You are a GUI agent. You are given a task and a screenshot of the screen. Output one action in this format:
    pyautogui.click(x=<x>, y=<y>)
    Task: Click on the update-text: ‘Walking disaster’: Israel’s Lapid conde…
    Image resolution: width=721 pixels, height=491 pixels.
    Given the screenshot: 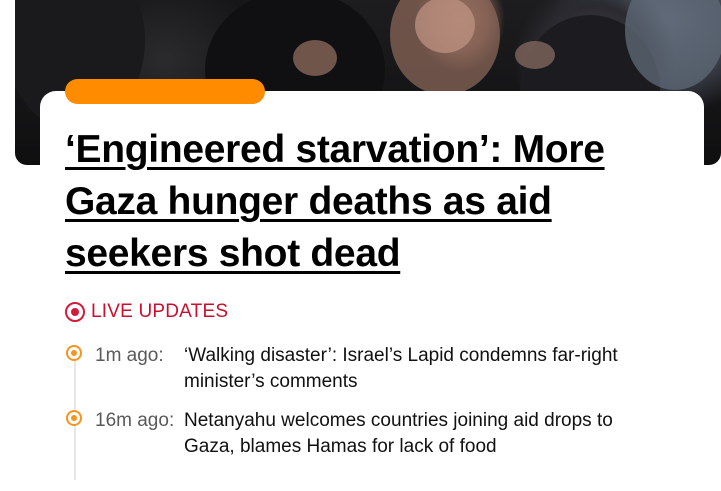 What is the action you would take?
    pyautogui.click(x=419, y=369)
    